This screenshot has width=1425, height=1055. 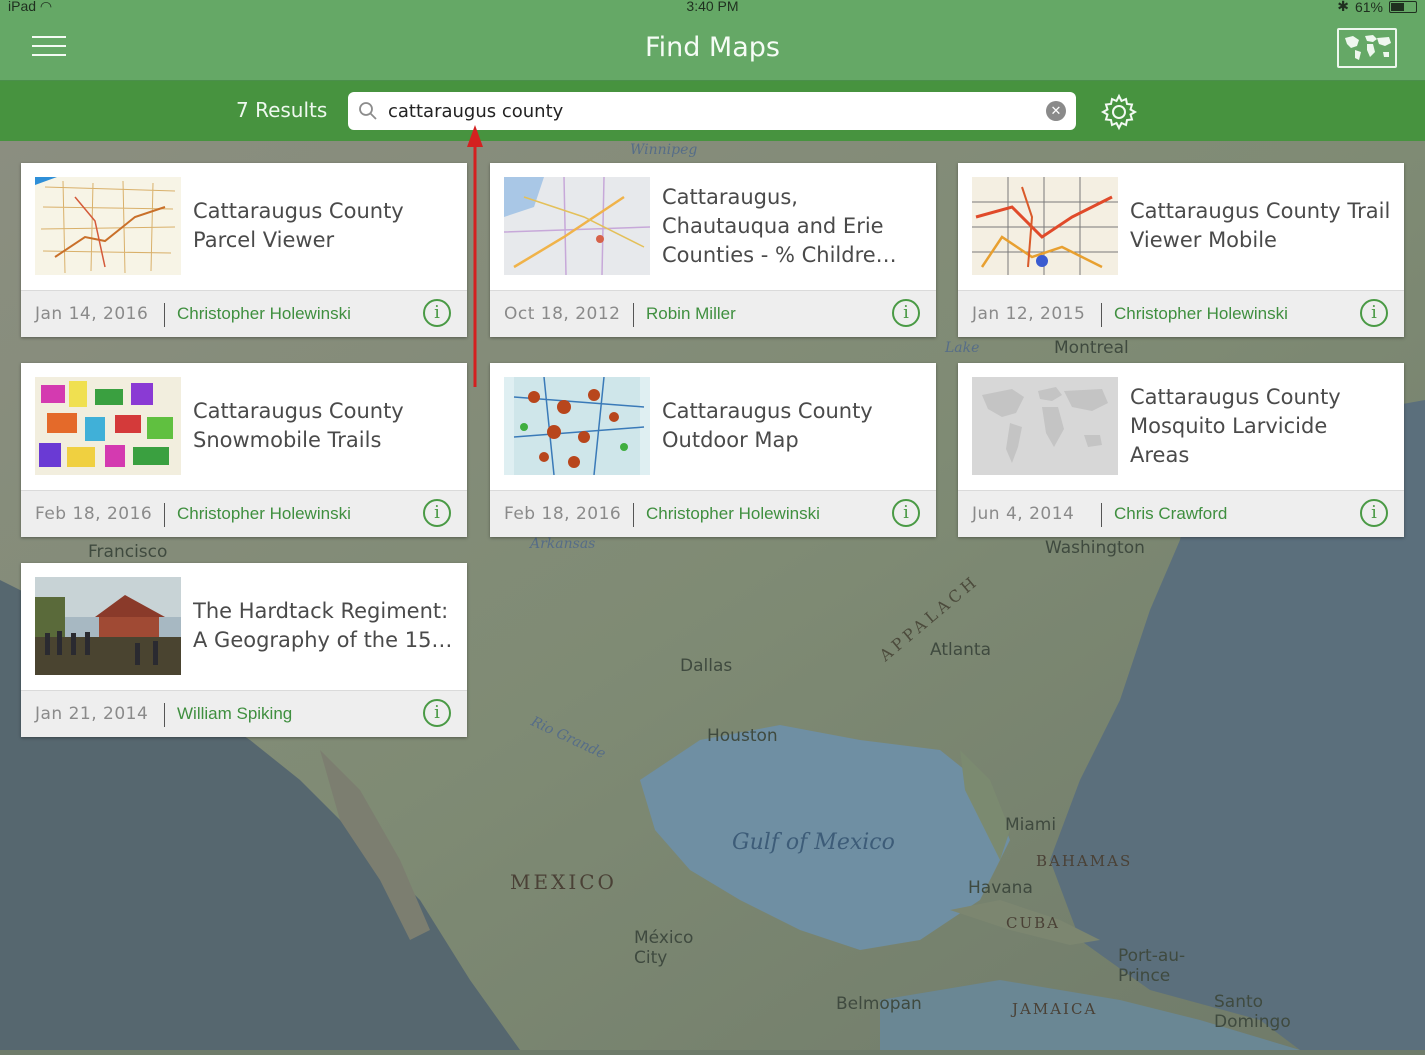 I want to click on map-label-dallas: Dallas, so click(x=706, y=666).